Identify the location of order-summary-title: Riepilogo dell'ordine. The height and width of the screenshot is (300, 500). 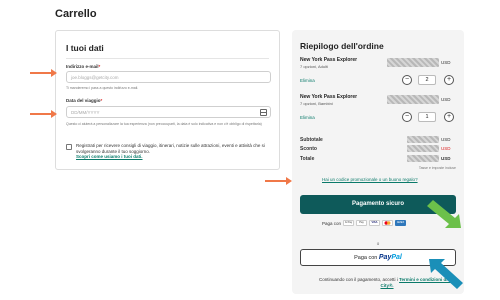
(342, 46).